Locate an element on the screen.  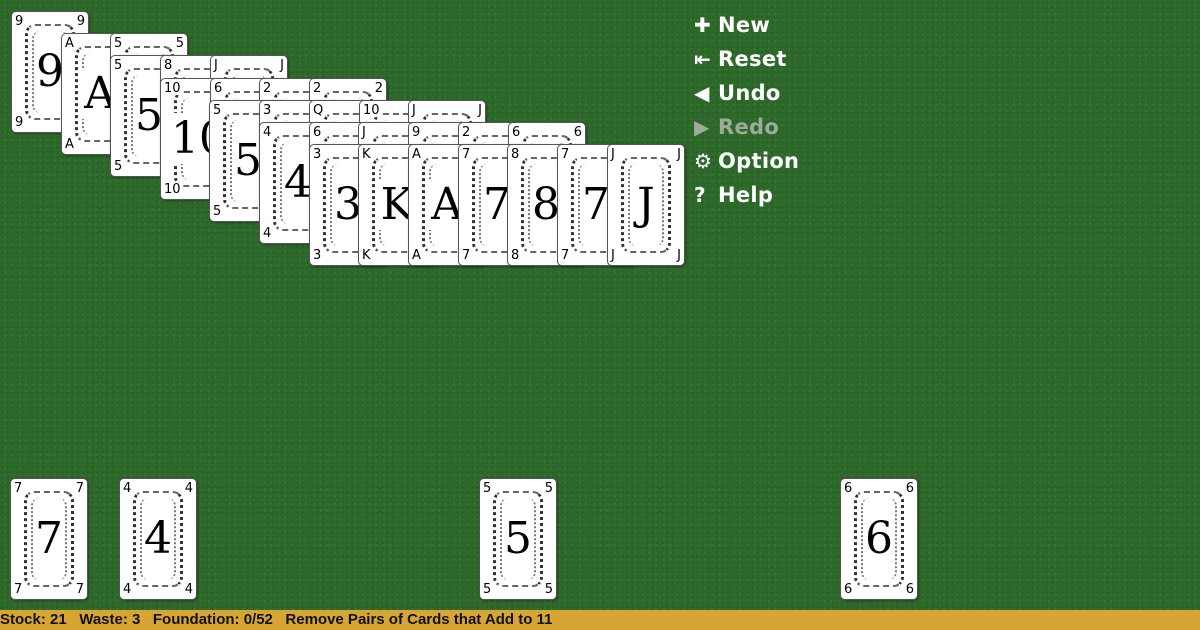
foundation-card: 5 5 5 5 5 is located at coordinates (518, 539).